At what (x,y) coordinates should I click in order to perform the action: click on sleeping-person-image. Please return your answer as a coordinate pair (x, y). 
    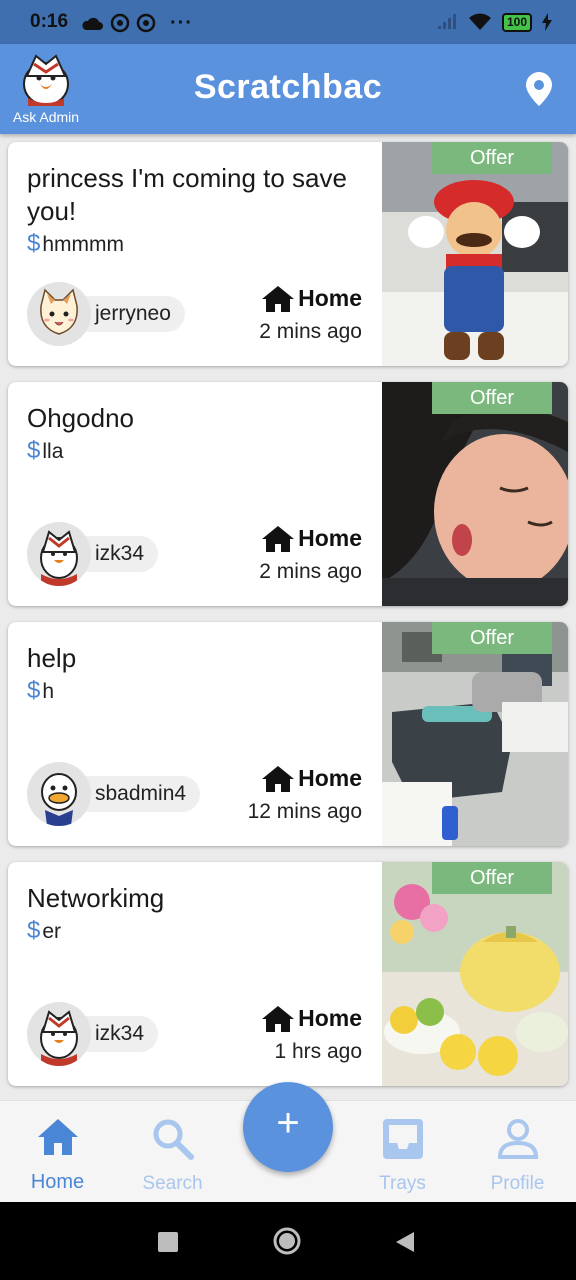
    Looking at the image, I should click on (475, 494).